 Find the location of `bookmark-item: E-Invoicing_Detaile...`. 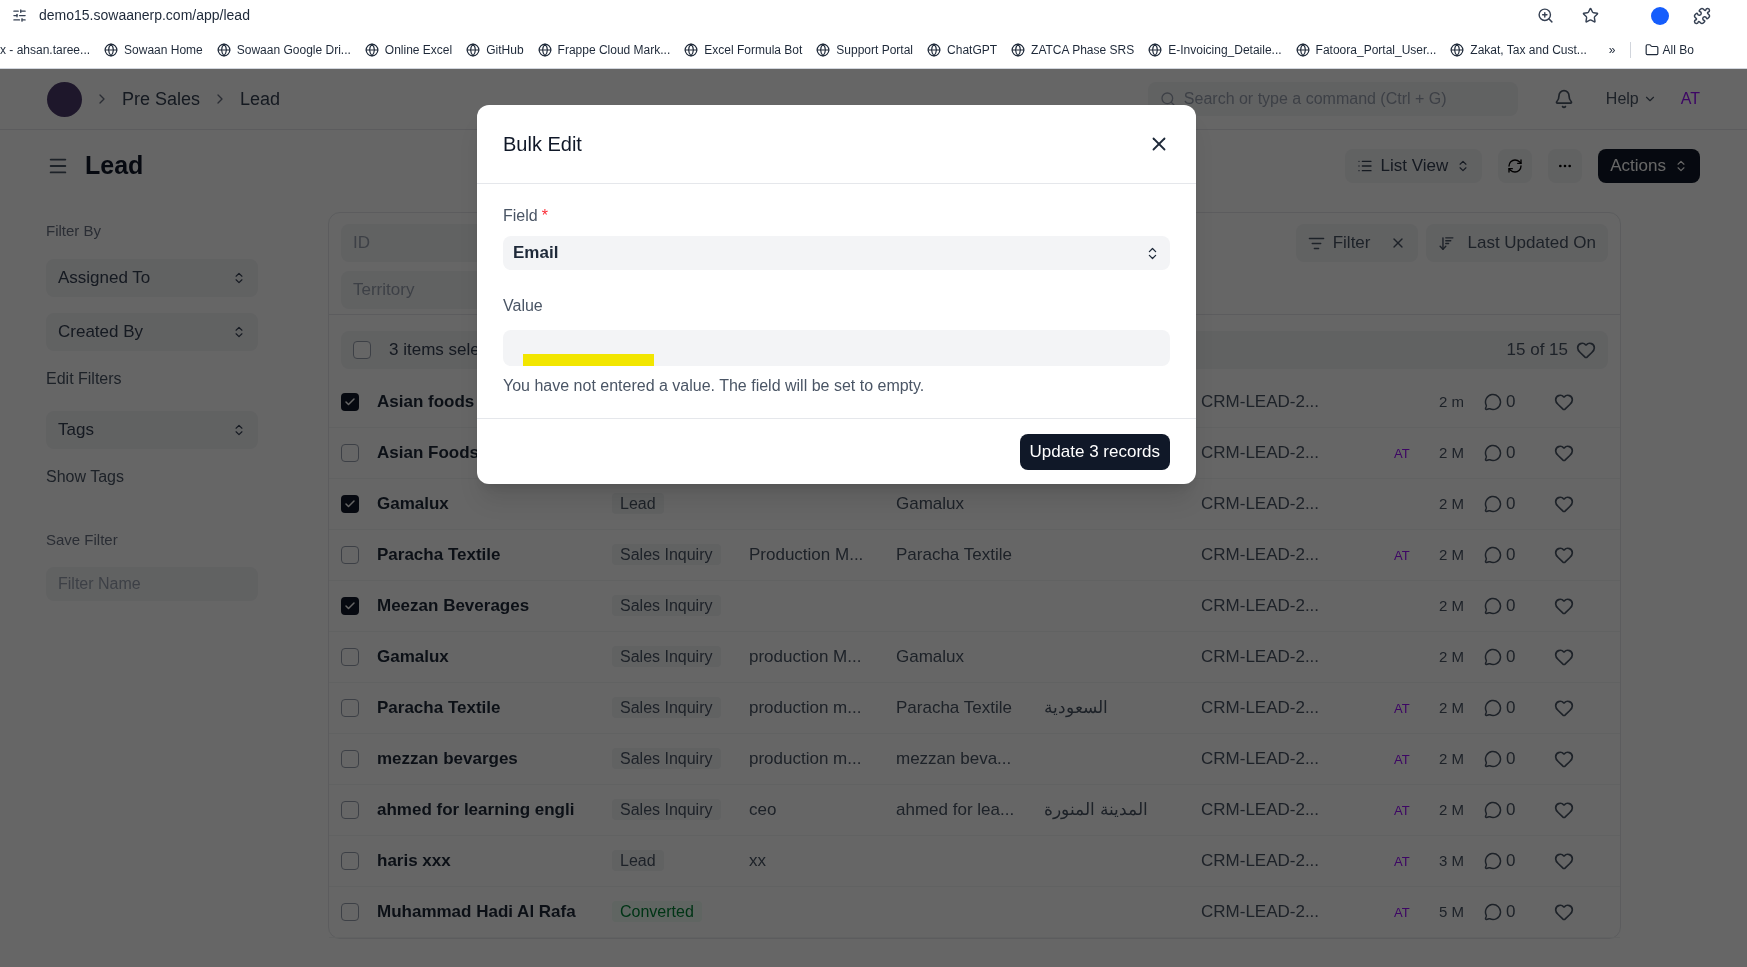

bookmark-item: E-Invoicing_Detaile... is located at coordinates (1215, 49).